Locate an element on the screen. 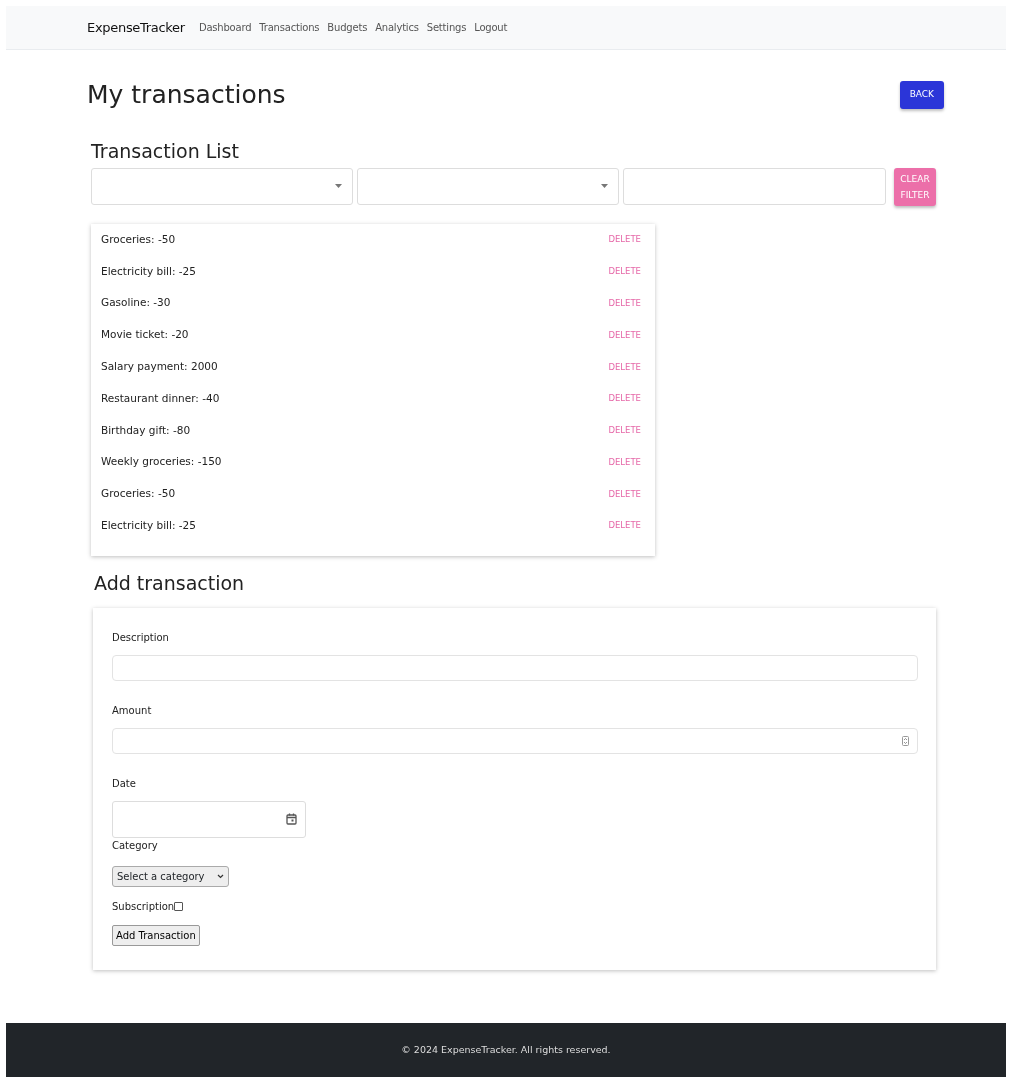 Image resolution: width=1012 pixels, height=1077 pixels. brand-name: ExpenseTracker is located at coordinates (136, 27).